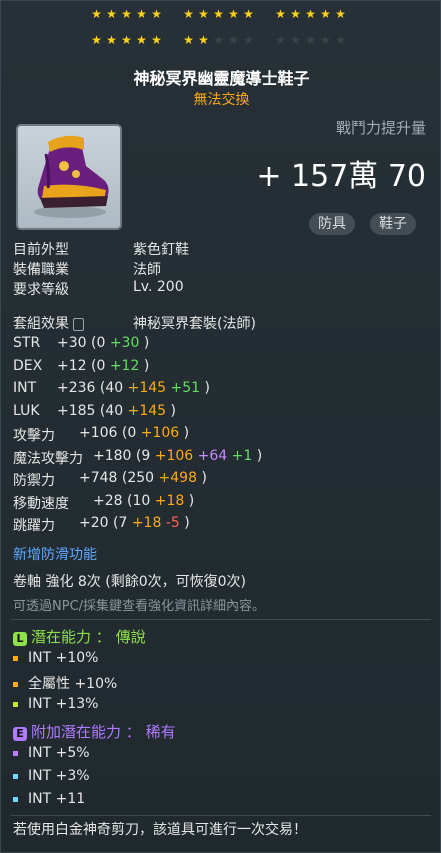  What do you see at coordinates (25, 388) in the screenshot?
I see `stat-name: INT` at bounding box center [25, 388].